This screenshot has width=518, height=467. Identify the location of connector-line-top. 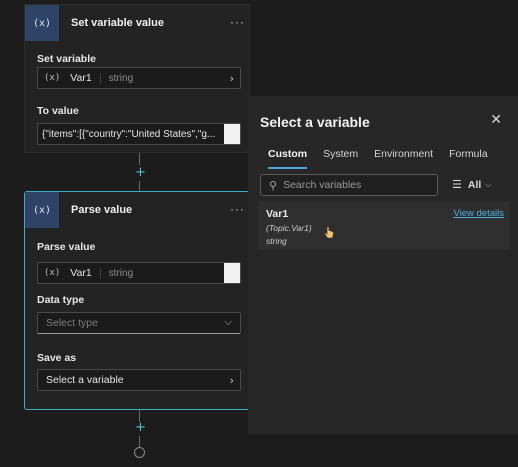
(139, 159).